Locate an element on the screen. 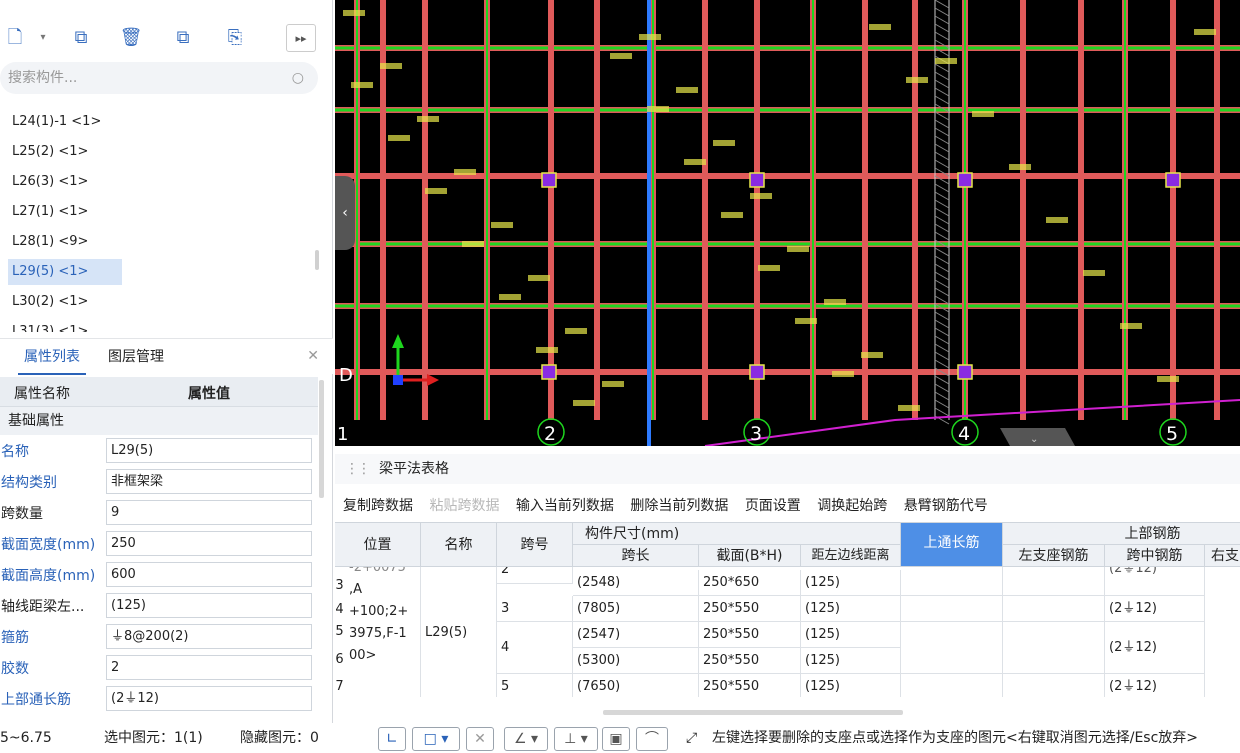 This screenshot has height=753, width=1240. col-header-selected: 上通长筋 is located at coordinates (952, 545).